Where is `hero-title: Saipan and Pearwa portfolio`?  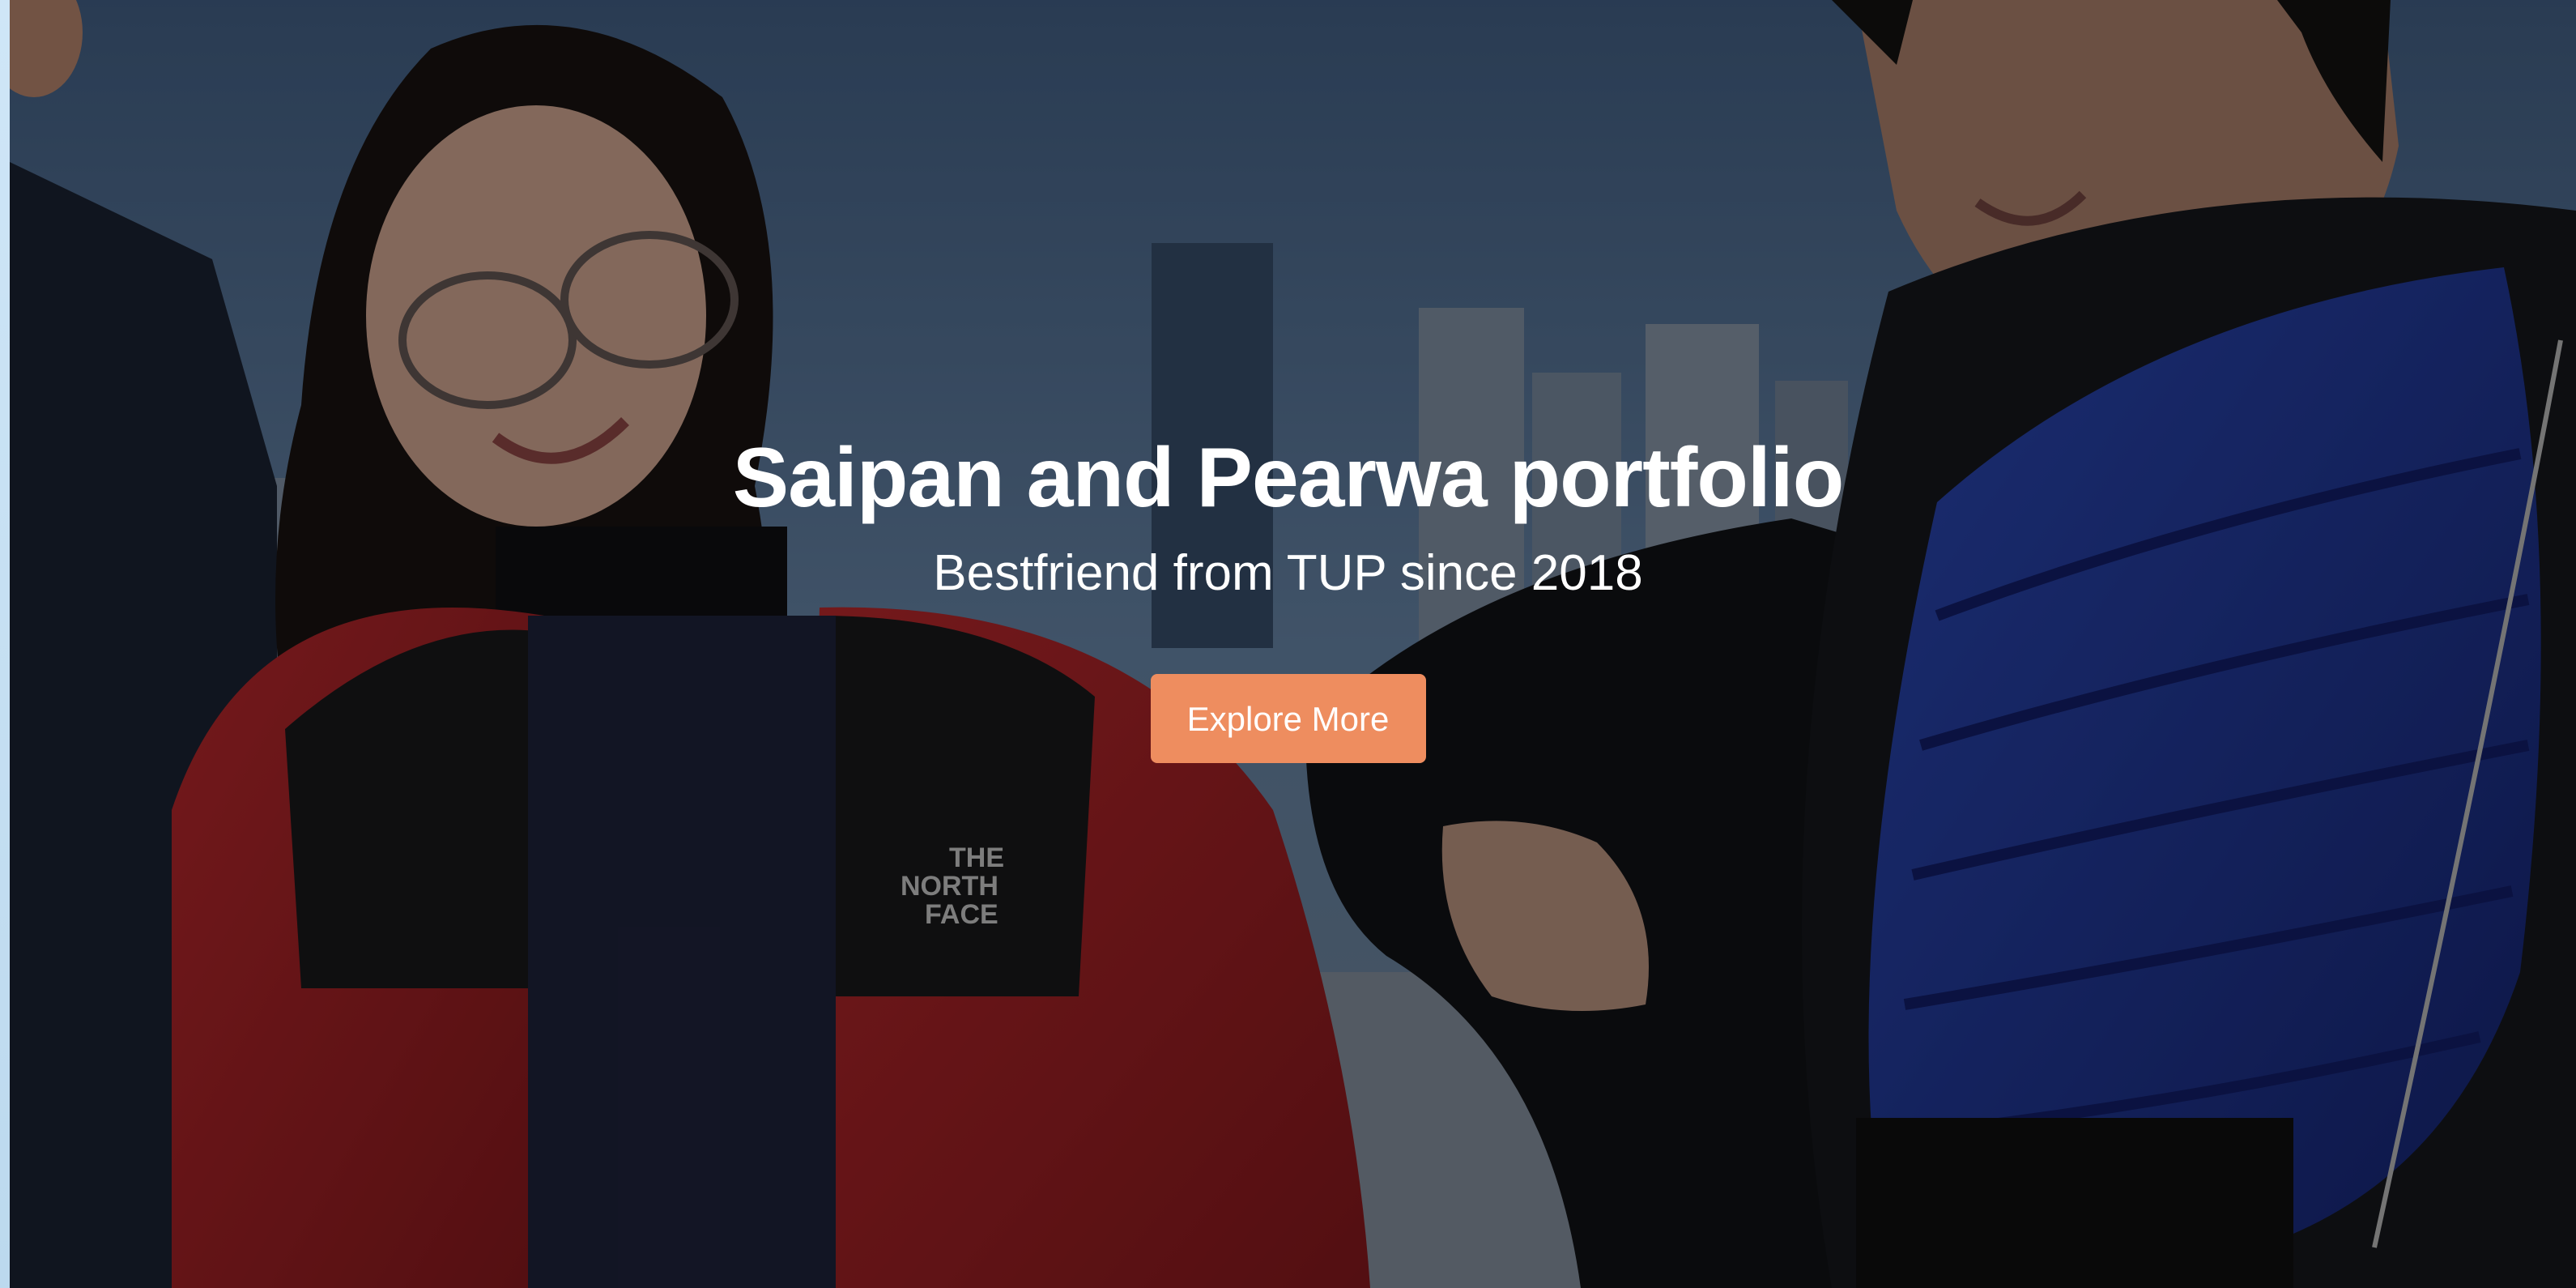
hero-title: Saipan and Pearwa portfolio is located at coordinates (1288, 478).